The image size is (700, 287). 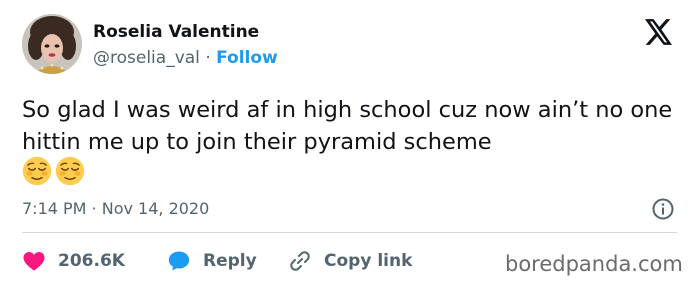 I want to click on avatar-image, so click(x=52, y=44).